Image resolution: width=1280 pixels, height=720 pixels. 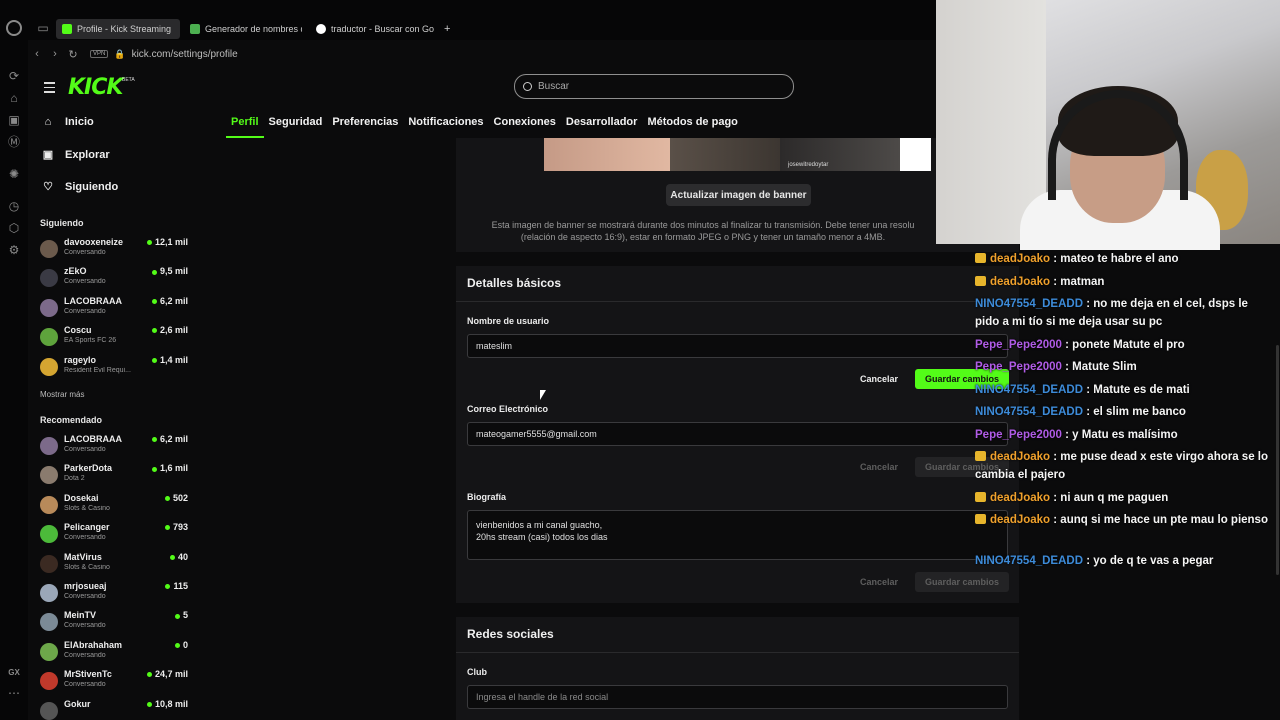 I want to click on channel-item: zEkO Conversando 9,5 mil, so click(x=114, y=279).